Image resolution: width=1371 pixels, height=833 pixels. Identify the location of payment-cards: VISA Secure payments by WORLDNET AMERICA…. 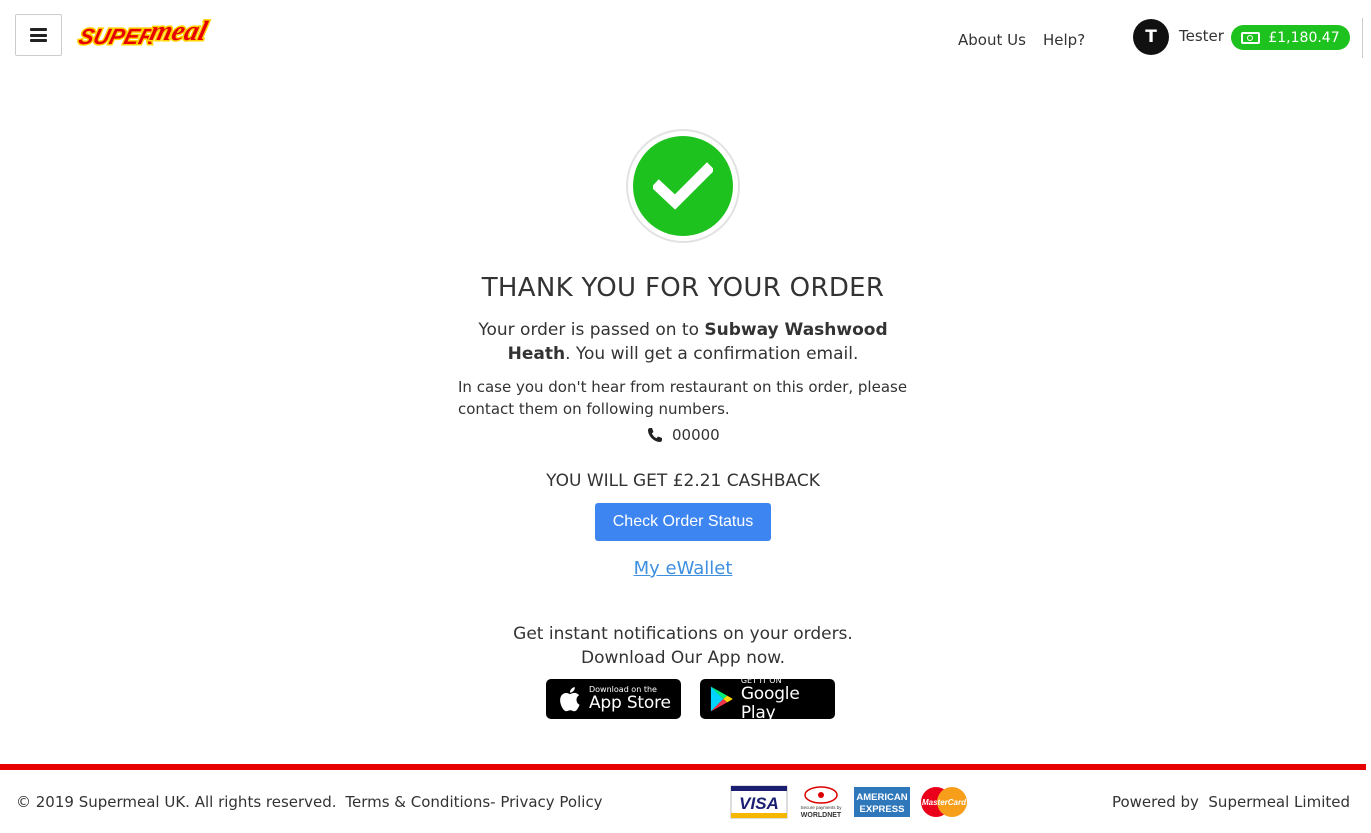
(850, 802).